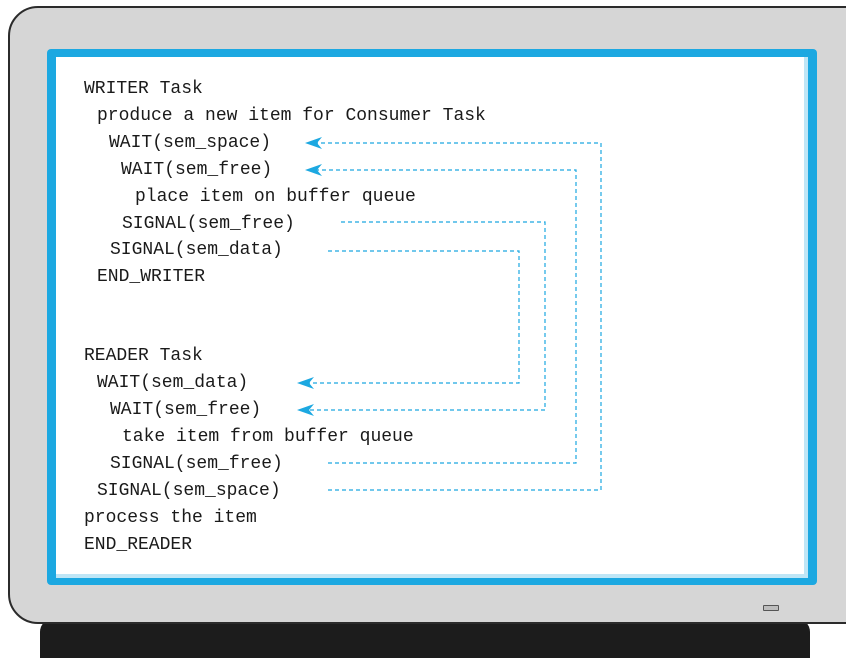 This screenshot has height=658, width=846. What do you see at coordinates (196, 464) in the screenshot?
I see `reader-signal-sem-free: SIGNAL(sem_free)` at bounding box center [196, 464].